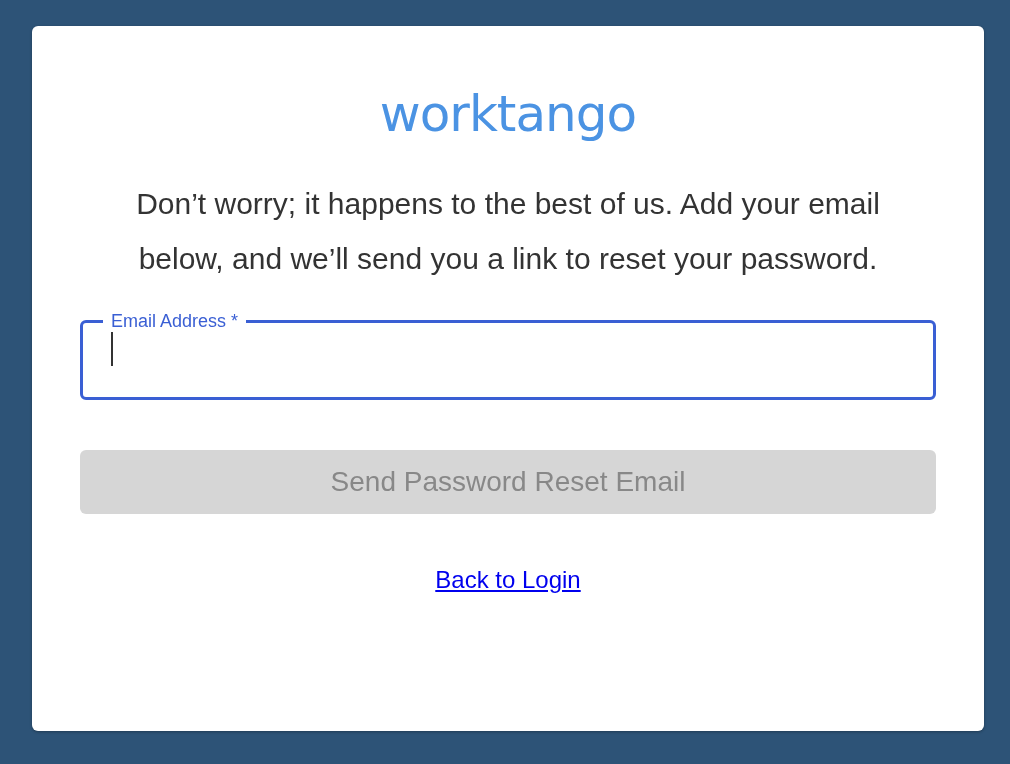 The height and width of the screenshot is (764, 1010). What do you see at coordinates (508, 580) in the screenshot?
I see `back-link: Back to Login` at bounding box center [508, 580].